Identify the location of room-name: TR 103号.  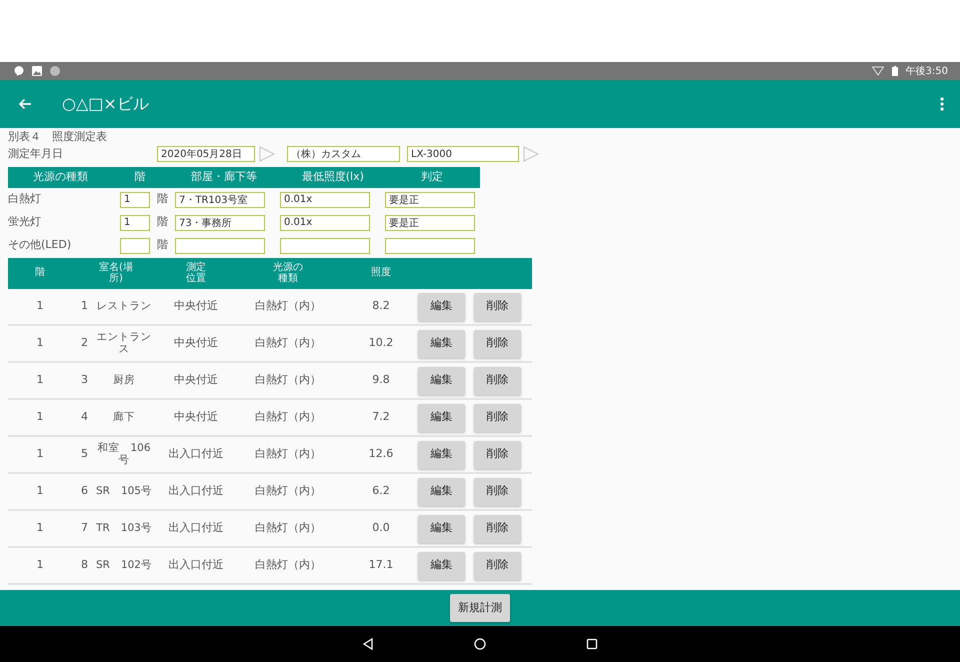
(124, 528).